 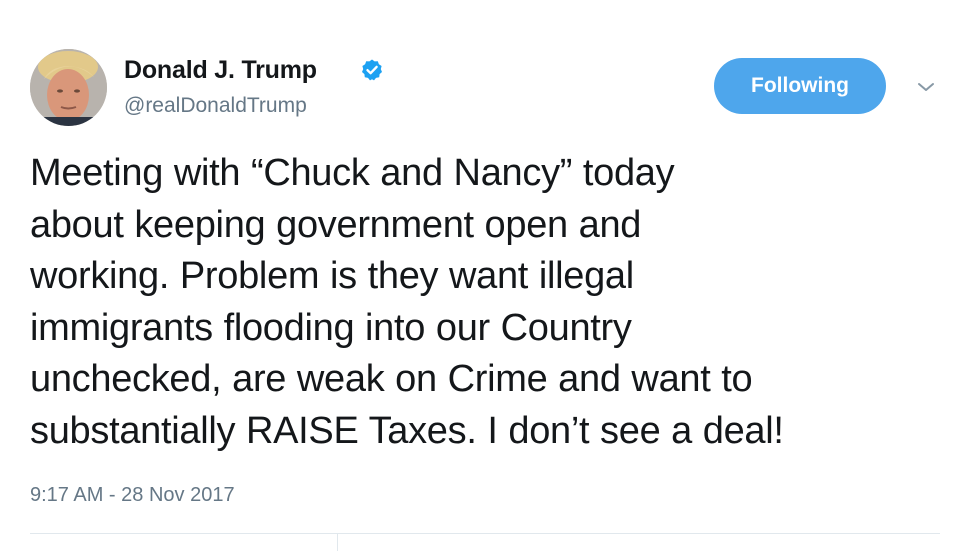 What do you see at coordinates (132, 495) in the screenshot?
I see `tweet-timestamp: 9:17 AM - 28 Nov 2017` at bounding box center [132, 495].